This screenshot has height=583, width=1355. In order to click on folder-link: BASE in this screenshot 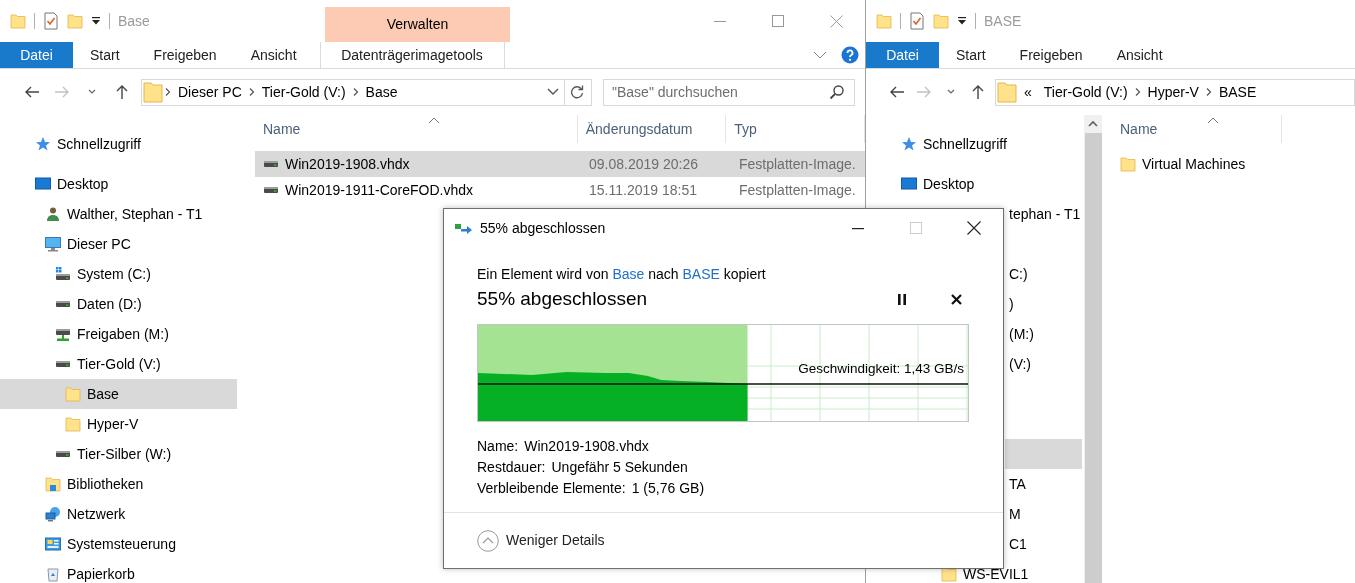, I will do `click(701, 274)`.